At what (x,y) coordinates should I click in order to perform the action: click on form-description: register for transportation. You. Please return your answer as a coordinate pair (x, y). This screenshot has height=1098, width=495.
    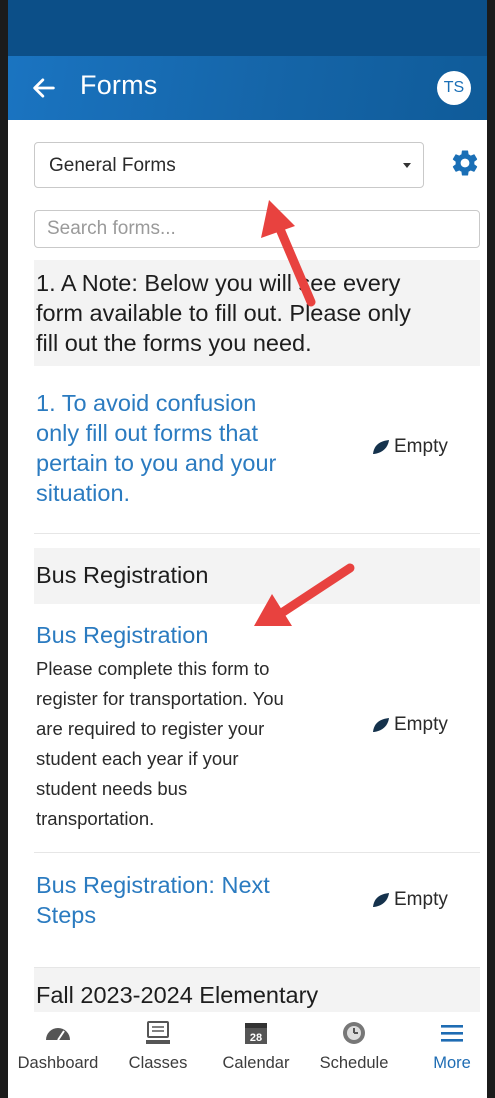
    Looking at the image, I should click on (160, 698).